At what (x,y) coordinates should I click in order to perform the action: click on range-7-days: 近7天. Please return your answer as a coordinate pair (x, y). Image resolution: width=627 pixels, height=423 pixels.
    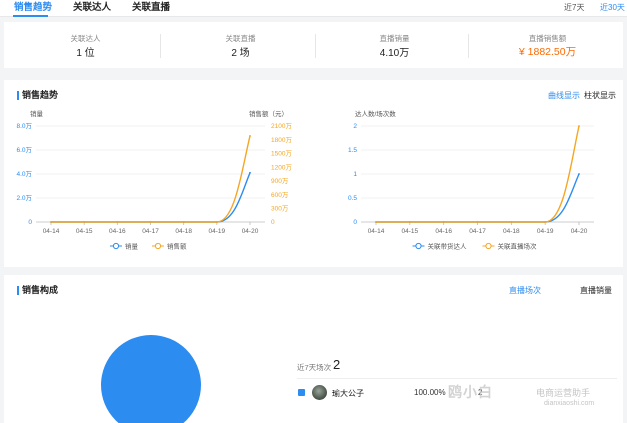
    Looking at the image, I should click on (574, 8).